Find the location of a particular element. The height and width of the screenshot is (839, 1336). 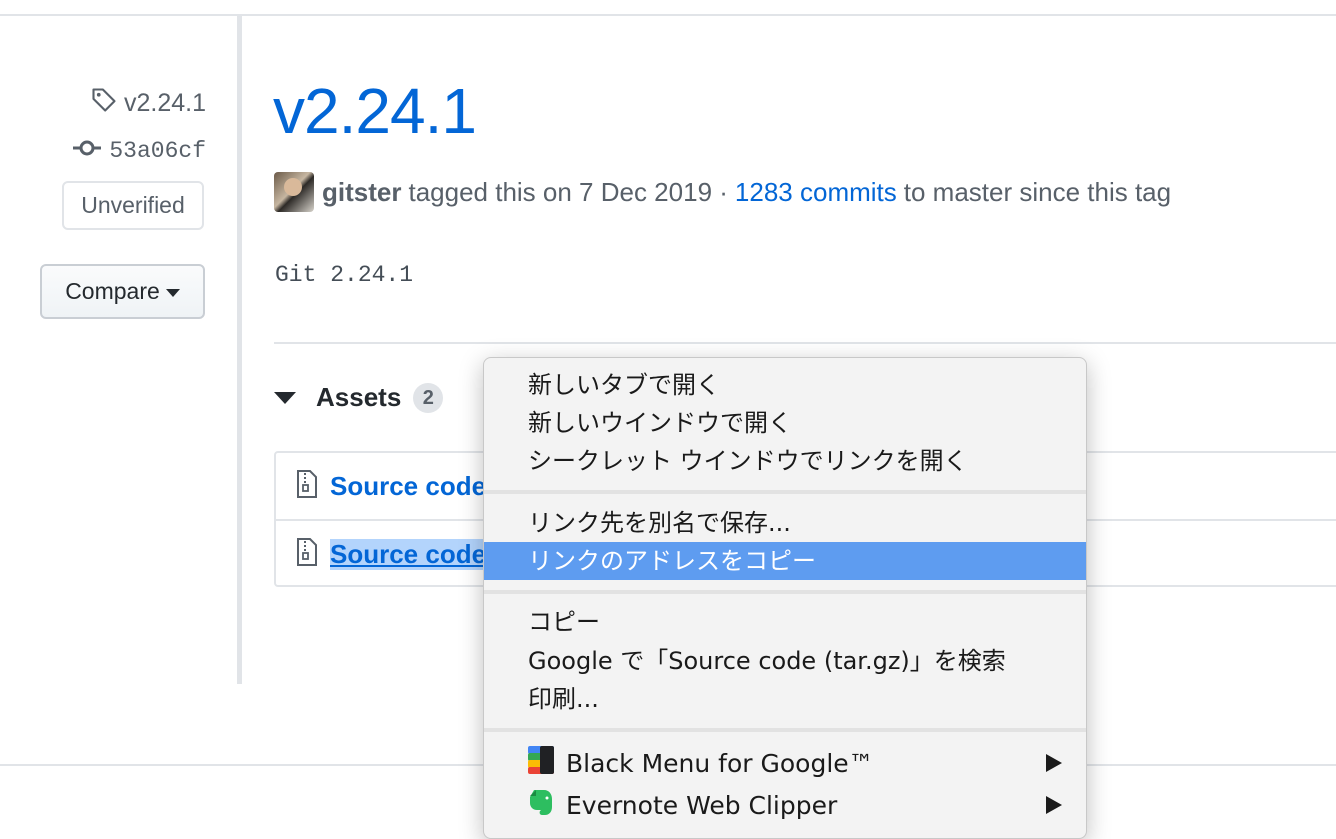

triangle-down-icon is located at coordinates (285, 397).